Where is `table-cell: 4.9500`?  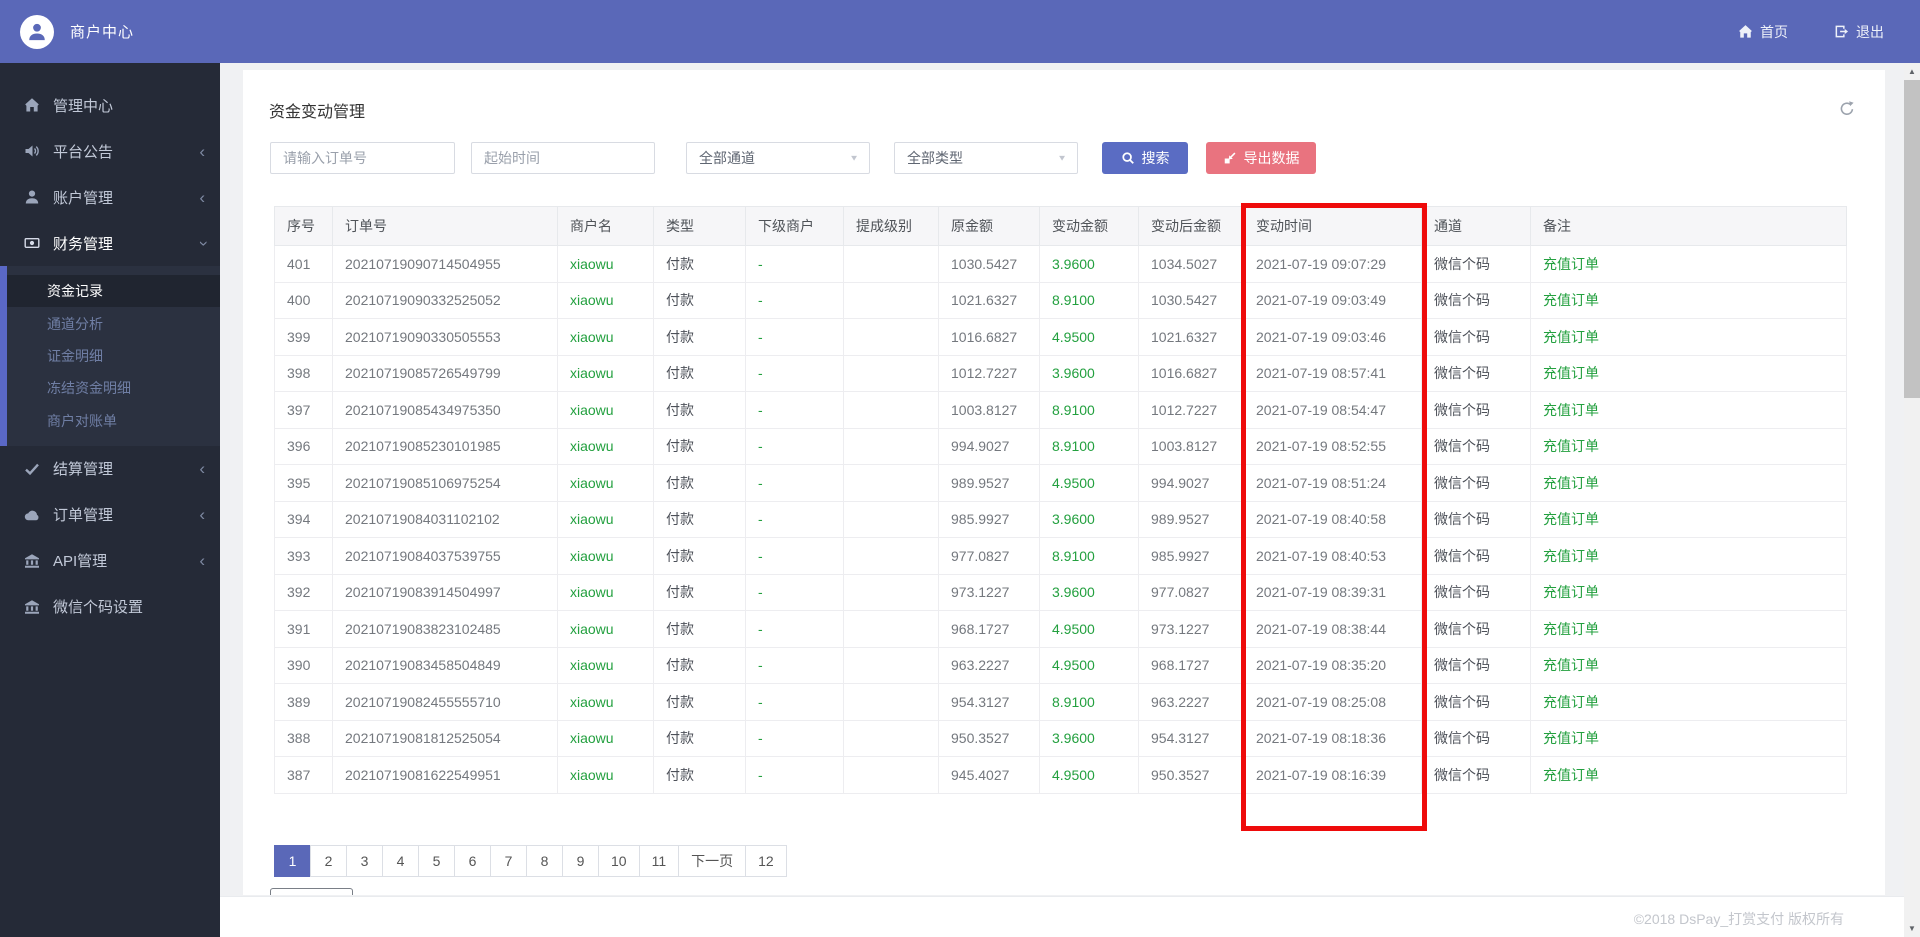
table-cell: 4.9500 is located at coordinates (1089, 665).